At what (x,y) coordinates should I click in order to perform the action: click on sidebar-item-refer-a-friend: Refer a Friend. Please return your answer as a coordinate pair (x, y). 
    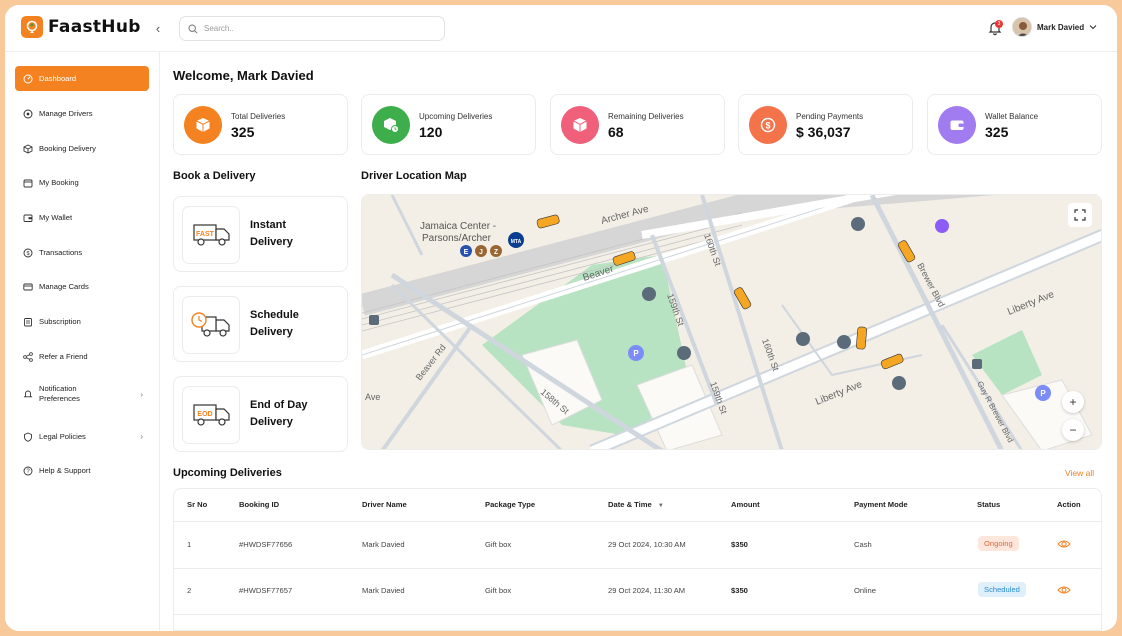
    Looking at the image, I should click on (82, 356).